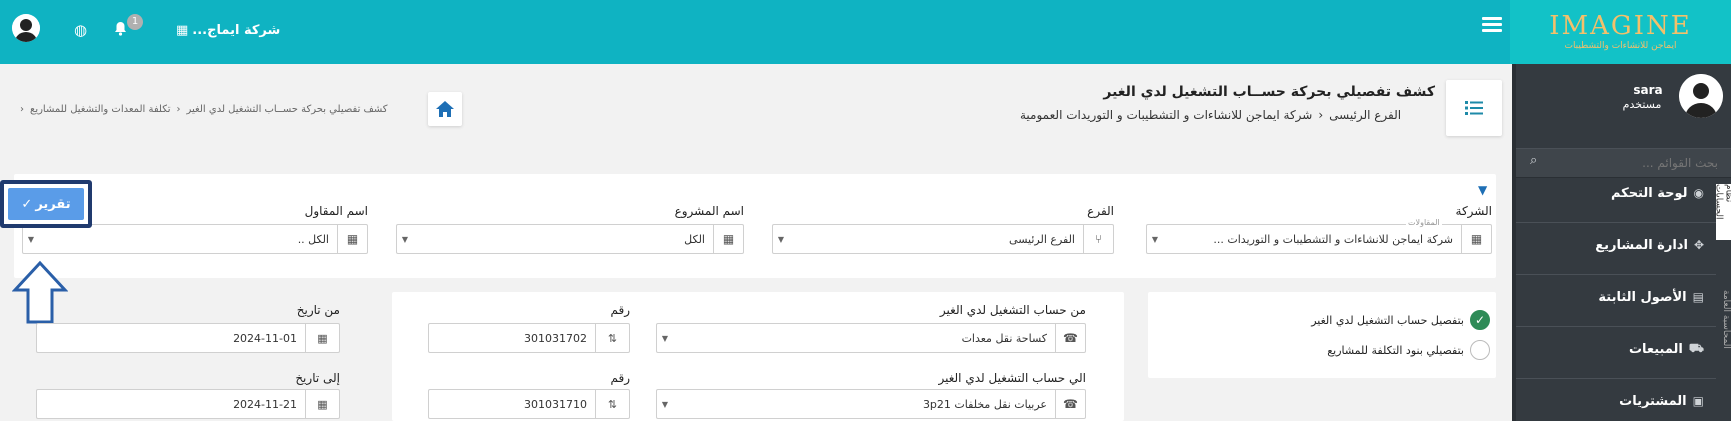 The width and height of the screenshot is (1731, 421). Describe the element at coordinates (1012, 310) in the screenshot. I see `from-account-label: من حساب التشغيل لدي الغير` at that location.